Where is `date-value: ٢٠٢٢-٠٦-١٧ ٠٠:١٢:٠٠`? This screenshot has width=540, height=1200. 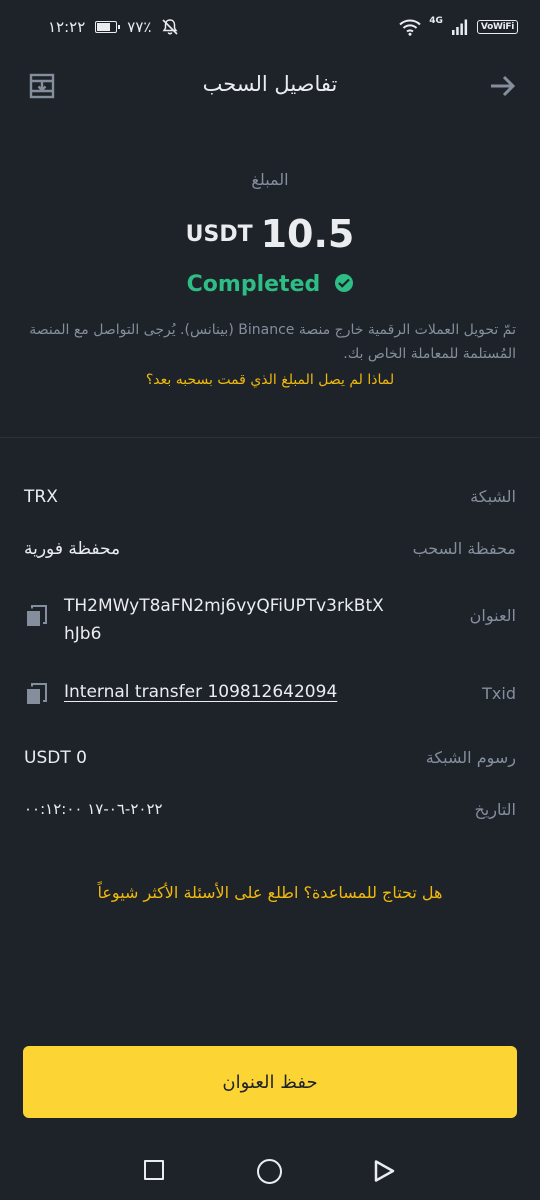
date-value: ٢٠٢٢-٠٦-١٧ ٠٠:١٢:٠٠ is located at coordinates (93, 809).